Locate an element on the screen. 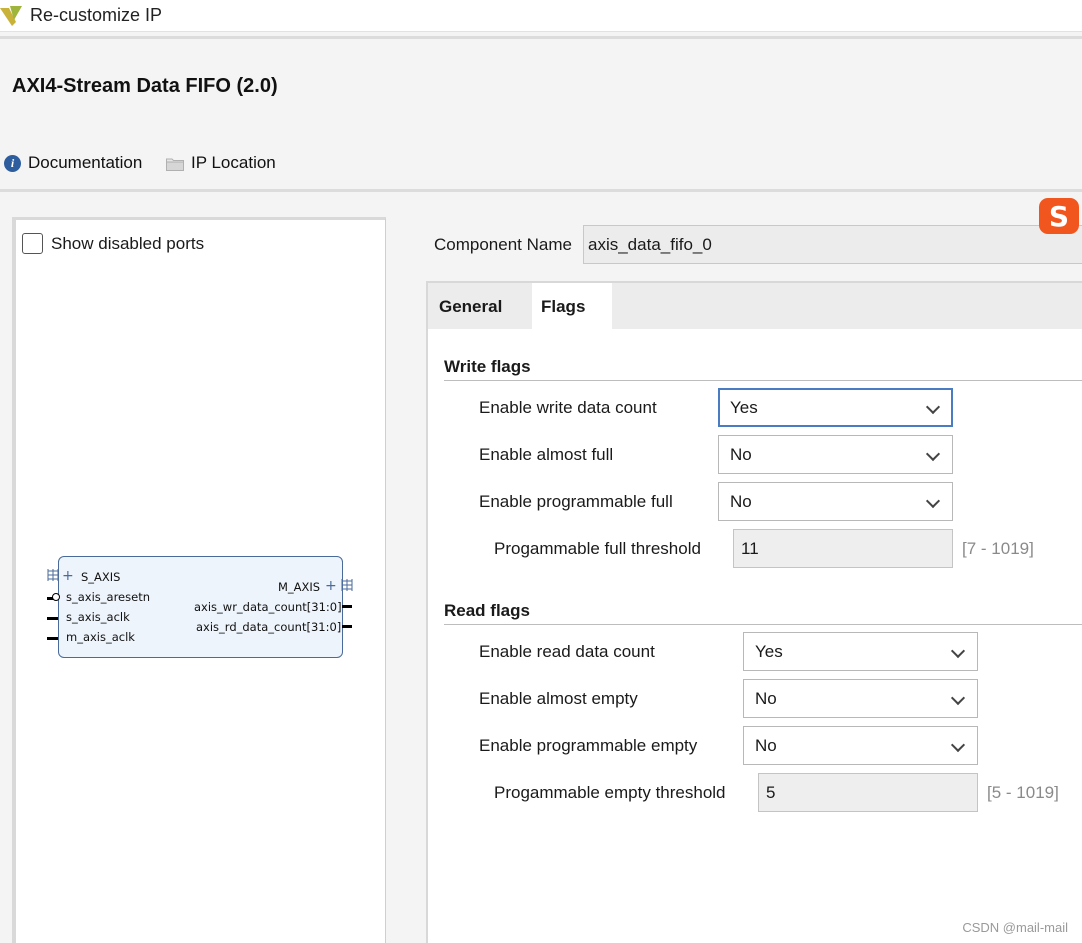  port-m-axis: M_AXIS is located at coordinates (299, 587).